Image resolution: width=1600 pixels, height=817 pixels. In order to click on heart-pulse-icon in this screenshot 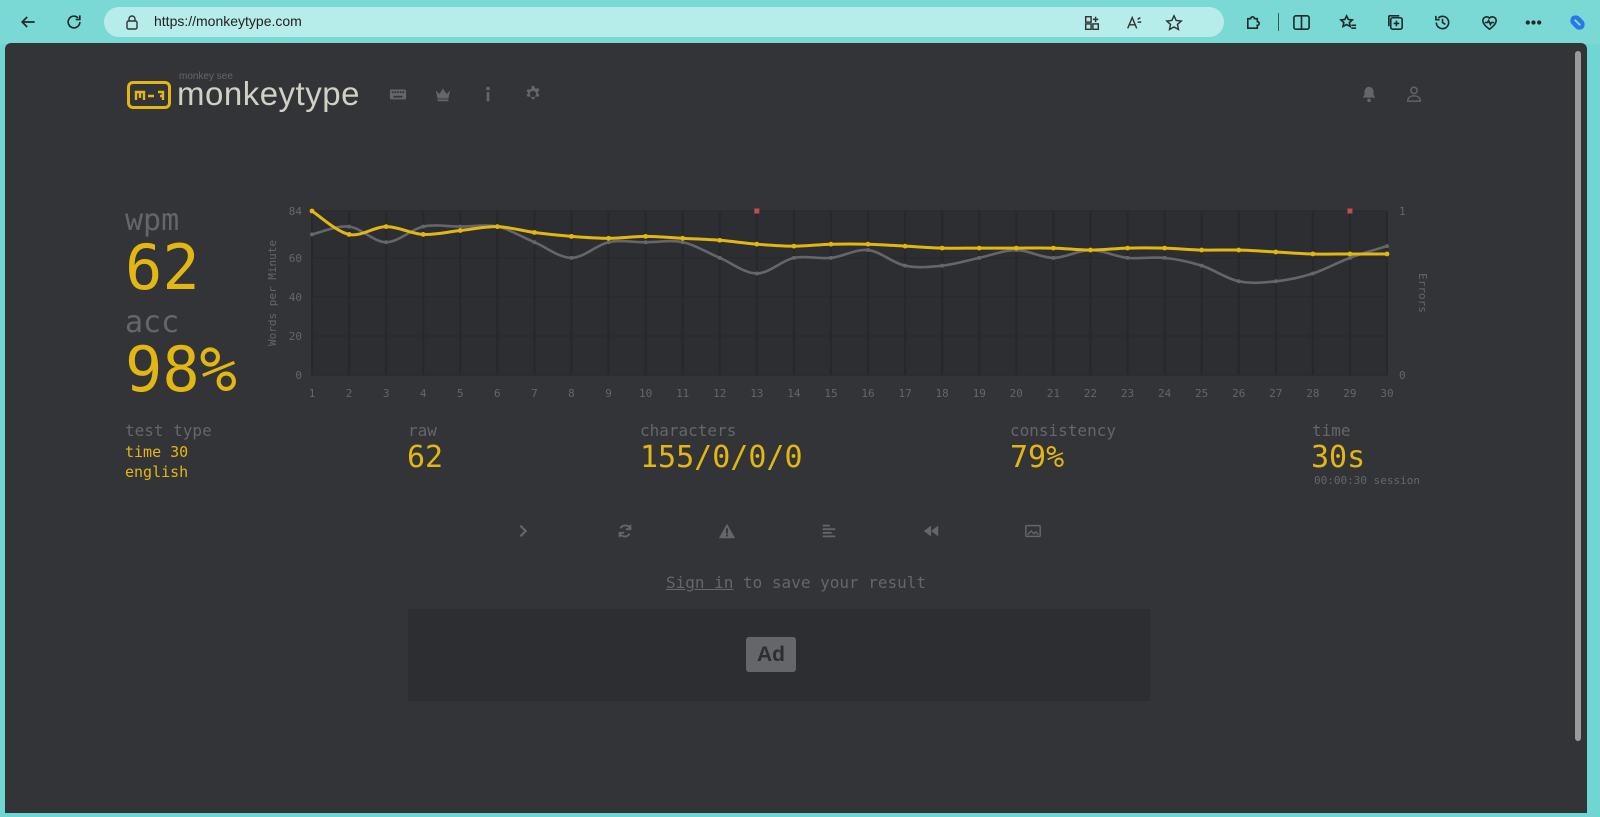, I will do `click(1489, 22)`.